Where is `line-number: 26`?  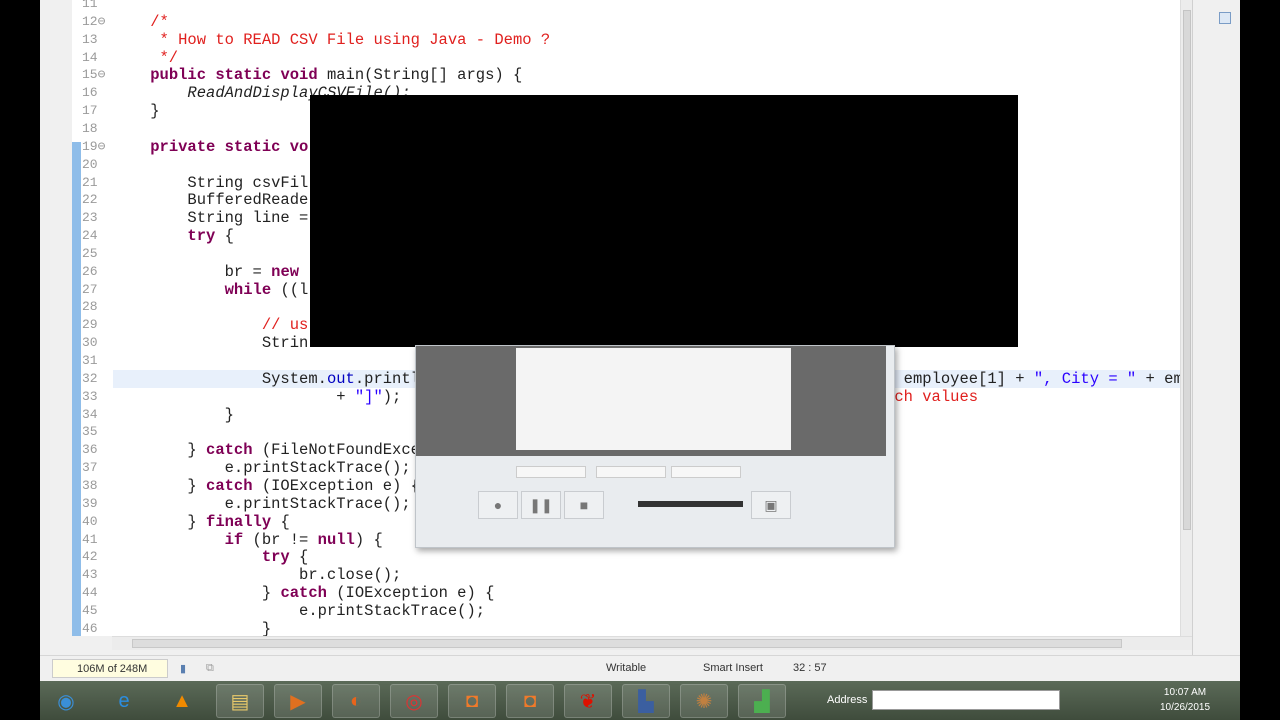
line-number: 26 is located at coordinates (90, 271).